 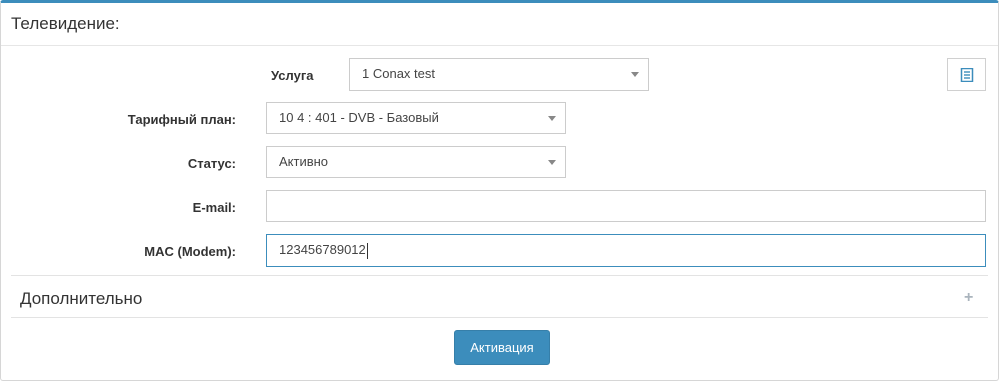 I want to click on tariff-label: Тарифный план:, so click(x=181, y=119).